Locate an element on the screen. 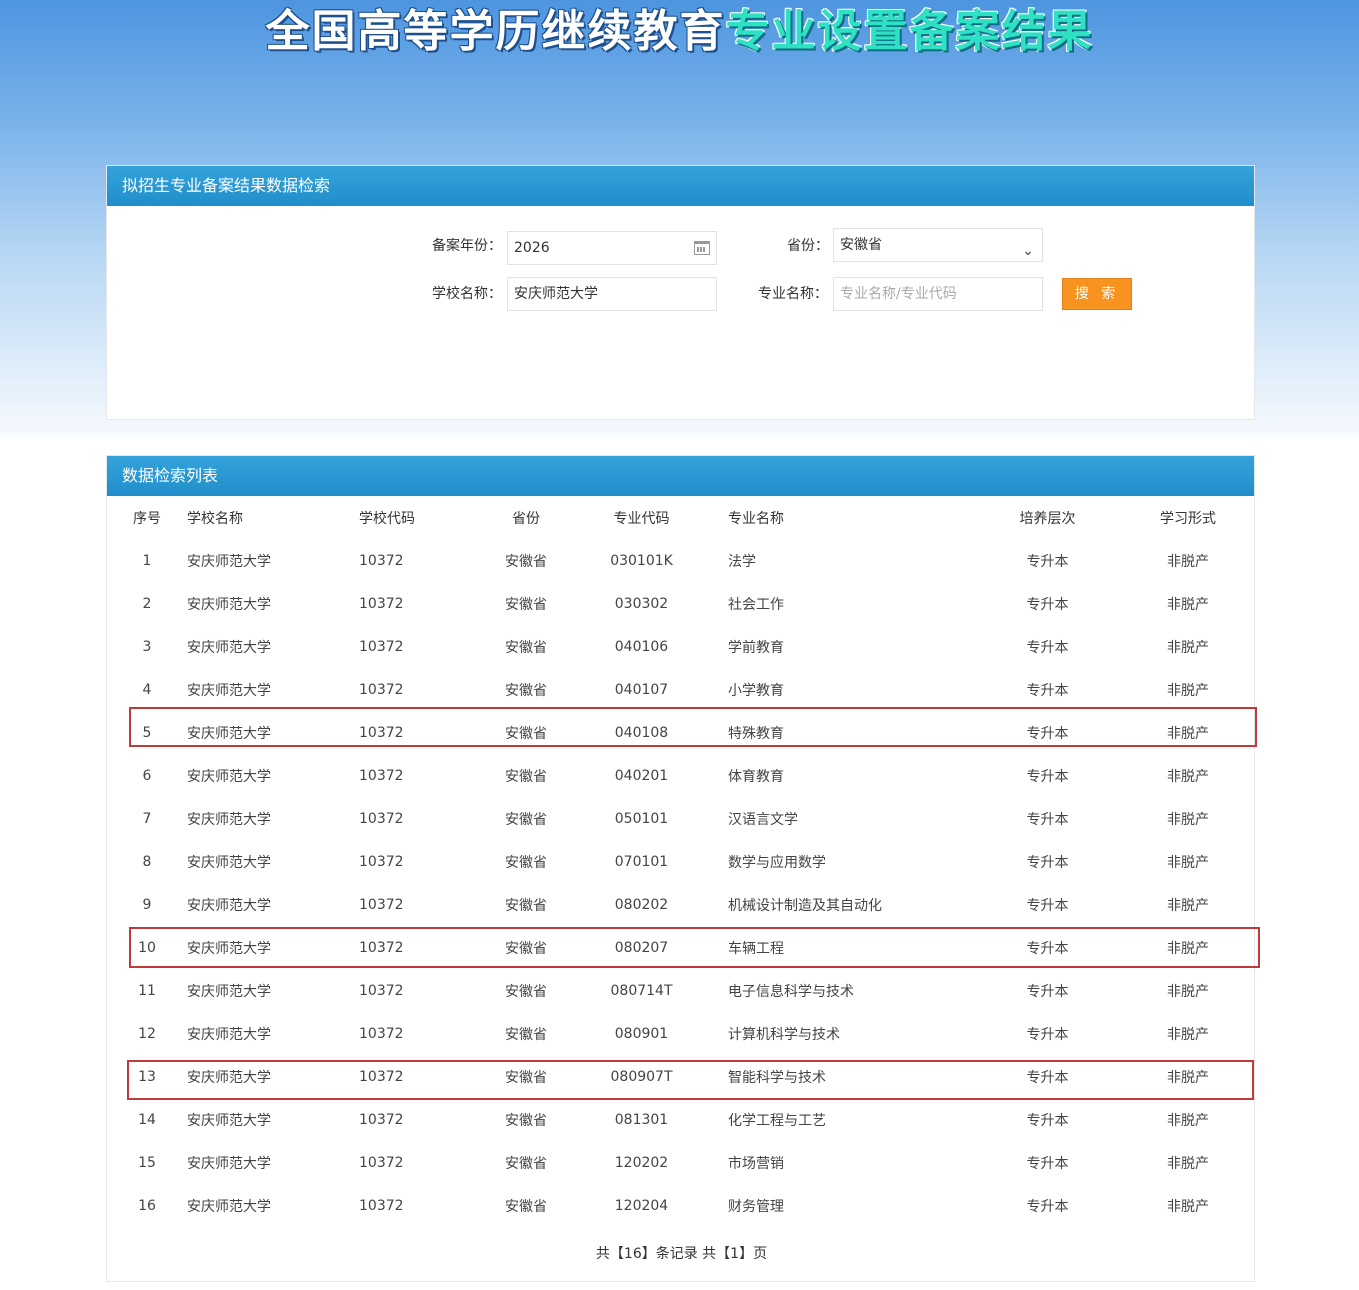  table-row: 16 安庆师范大学 10372 安徽省 120204 财务管理 专升本 非脱产 is located at coordinates (681, 1205).